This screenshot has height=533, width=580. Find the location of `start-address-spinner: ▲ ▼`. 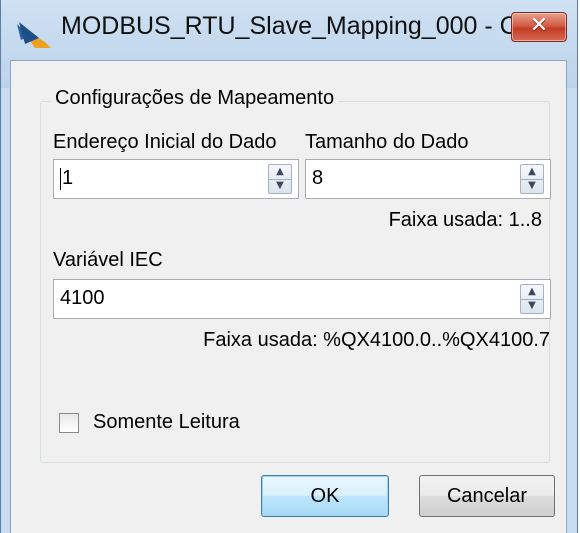

start-address-spinner: ▲ ▼ is located at coordinates (280, 179).